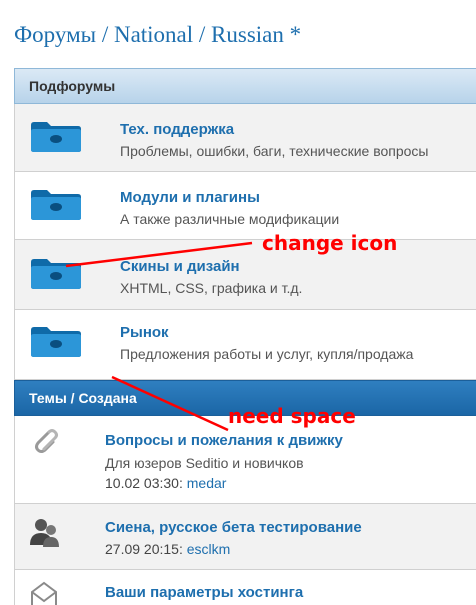 The height and width of the screenshot is (605, 476). I want to click on topic-desc: Для юзеров Seditio и новичков, so click(204, 463).